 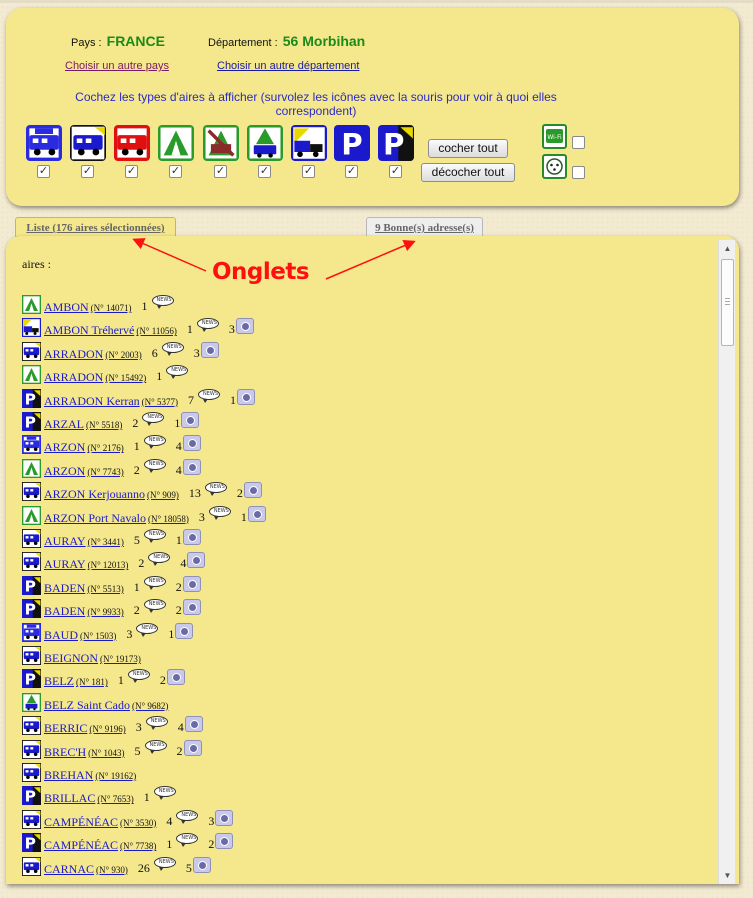 What do you see at coordinates (100, 822) in the screenshot?
I see `site-link: CAMPÉNÉAC (N° 3530)` at bounding box center [100, 822].